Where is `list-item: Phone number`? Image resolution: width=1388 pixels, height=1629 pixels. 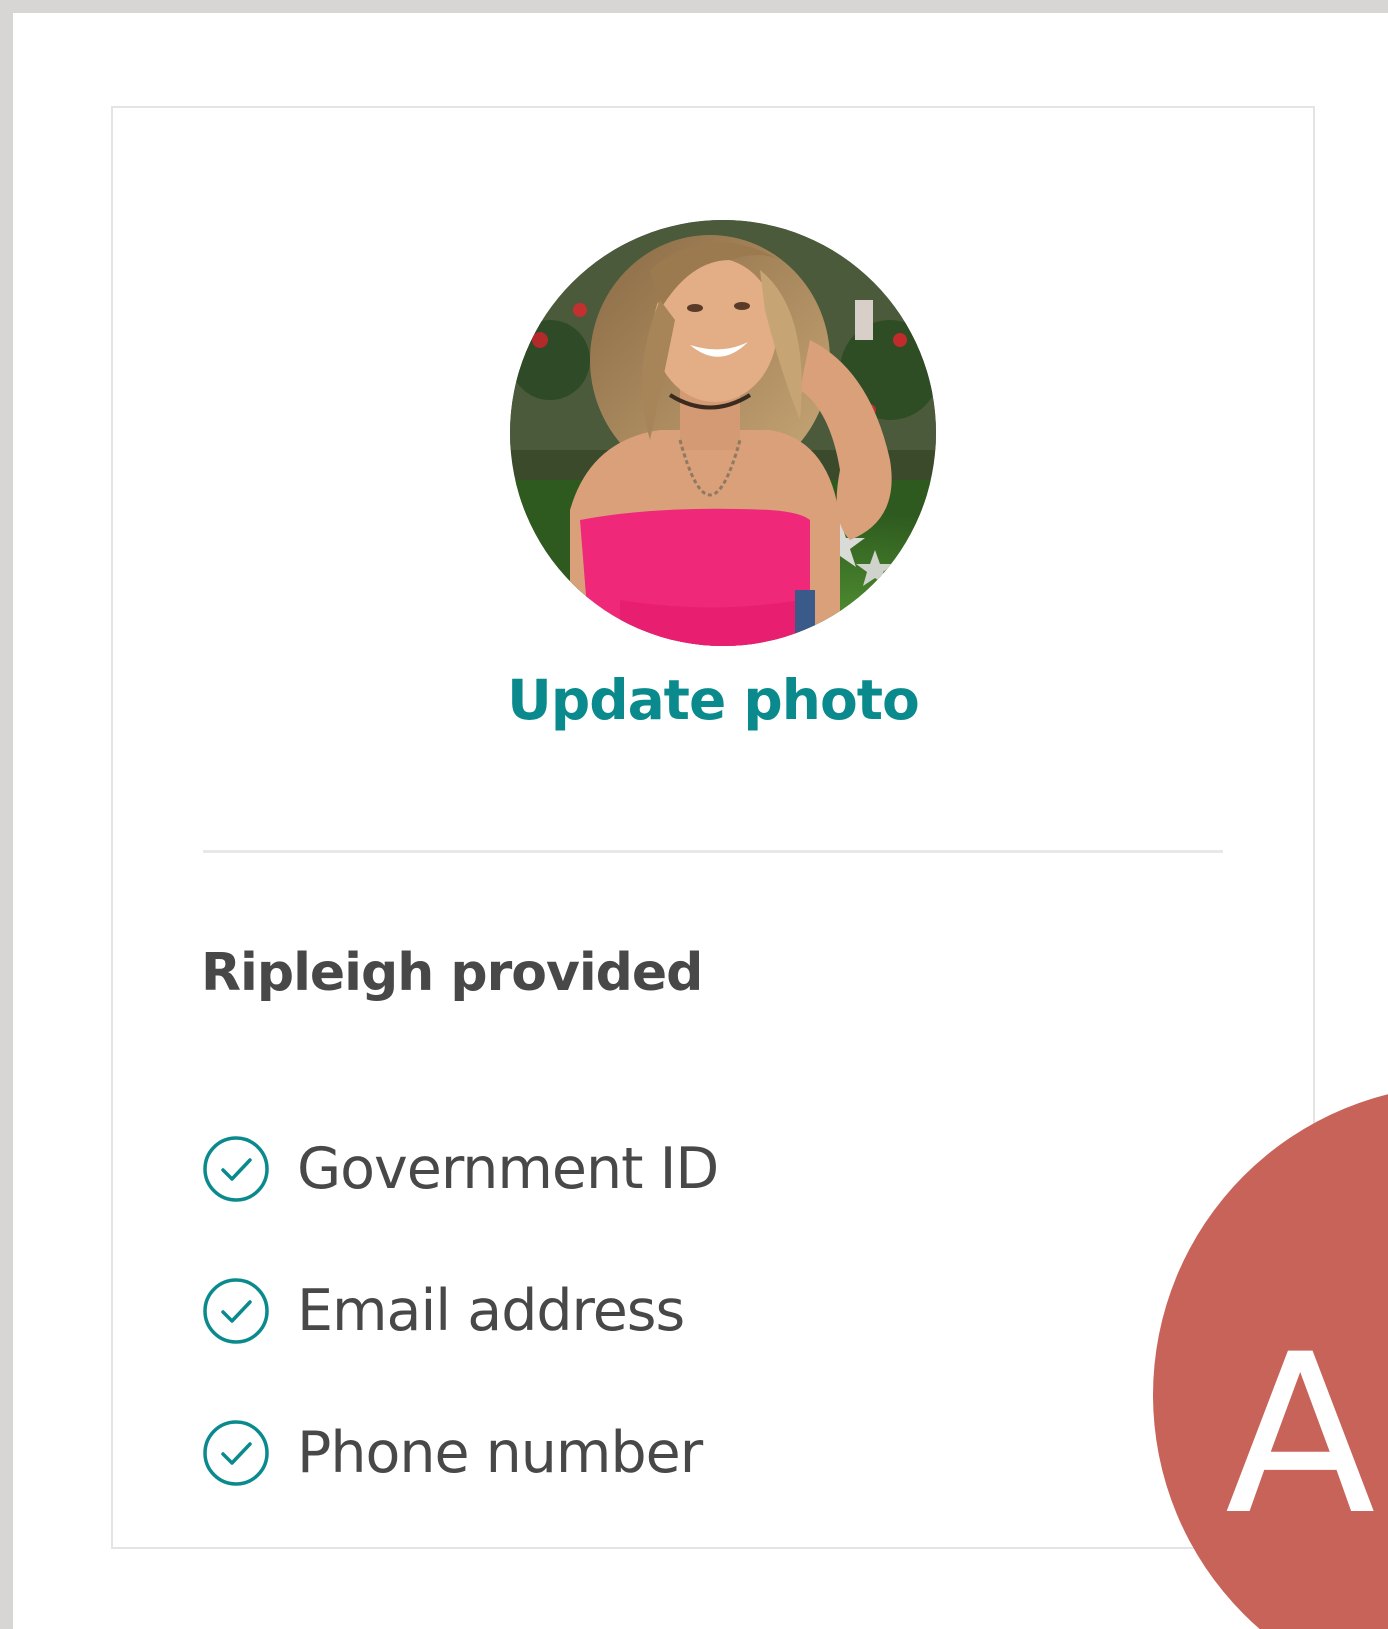
list-item: Phone number is located at coordinates (459, 1453).